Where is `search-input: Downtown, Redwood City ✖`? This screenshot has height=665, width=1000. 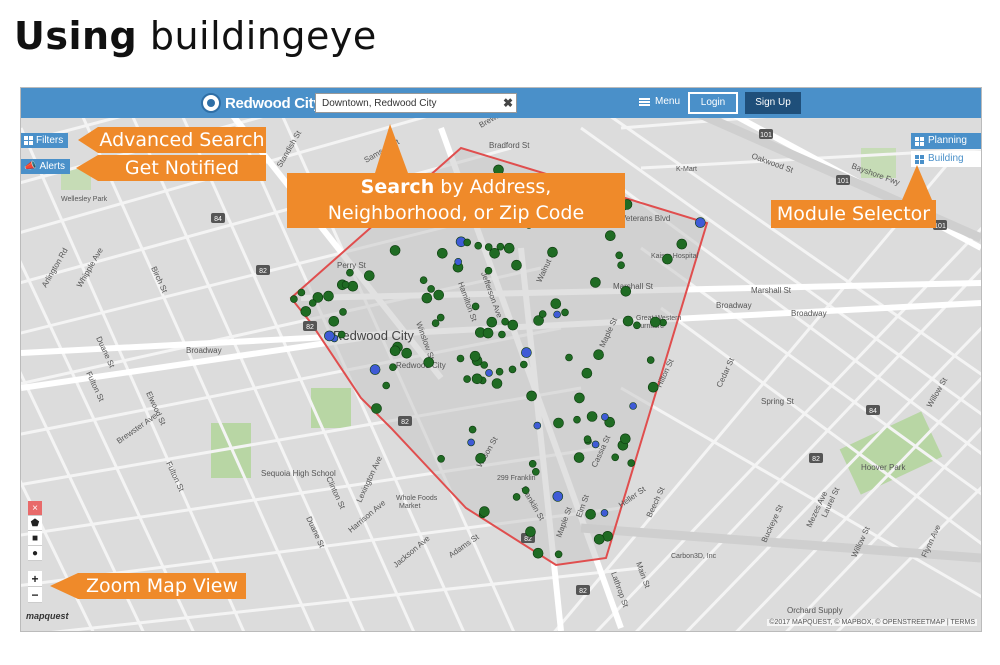 search-input: Downtown, Redwood City ✖ is located at coordinates (416, 103).